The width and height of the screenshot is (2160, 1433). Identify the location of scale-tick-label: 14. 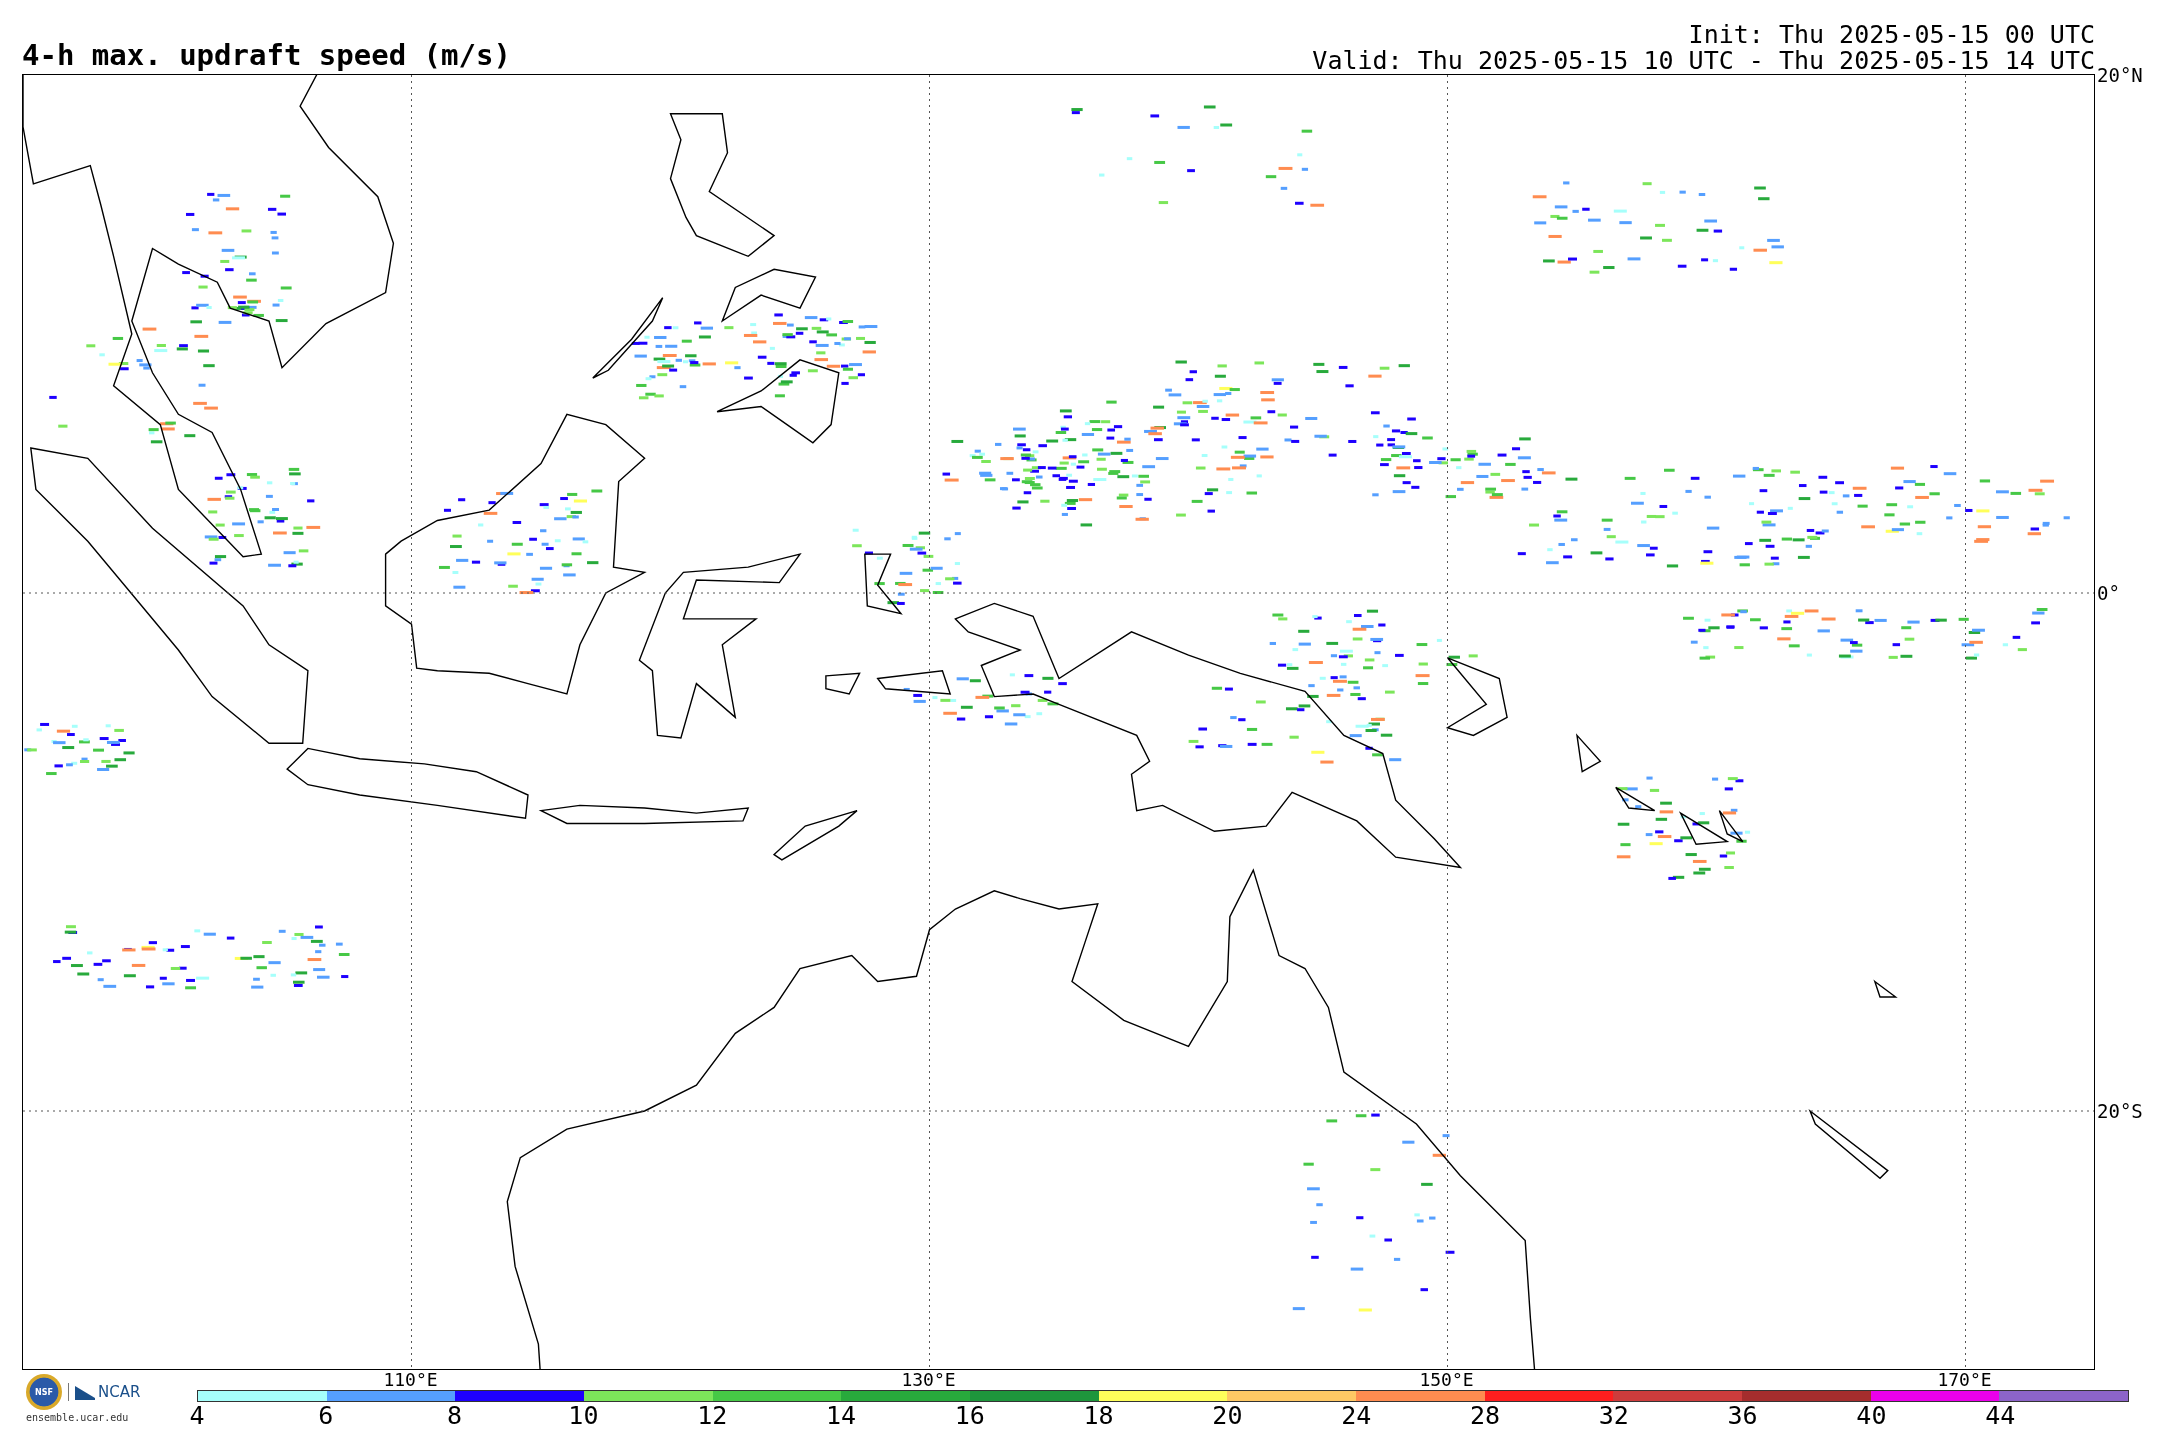
(841, 1416).